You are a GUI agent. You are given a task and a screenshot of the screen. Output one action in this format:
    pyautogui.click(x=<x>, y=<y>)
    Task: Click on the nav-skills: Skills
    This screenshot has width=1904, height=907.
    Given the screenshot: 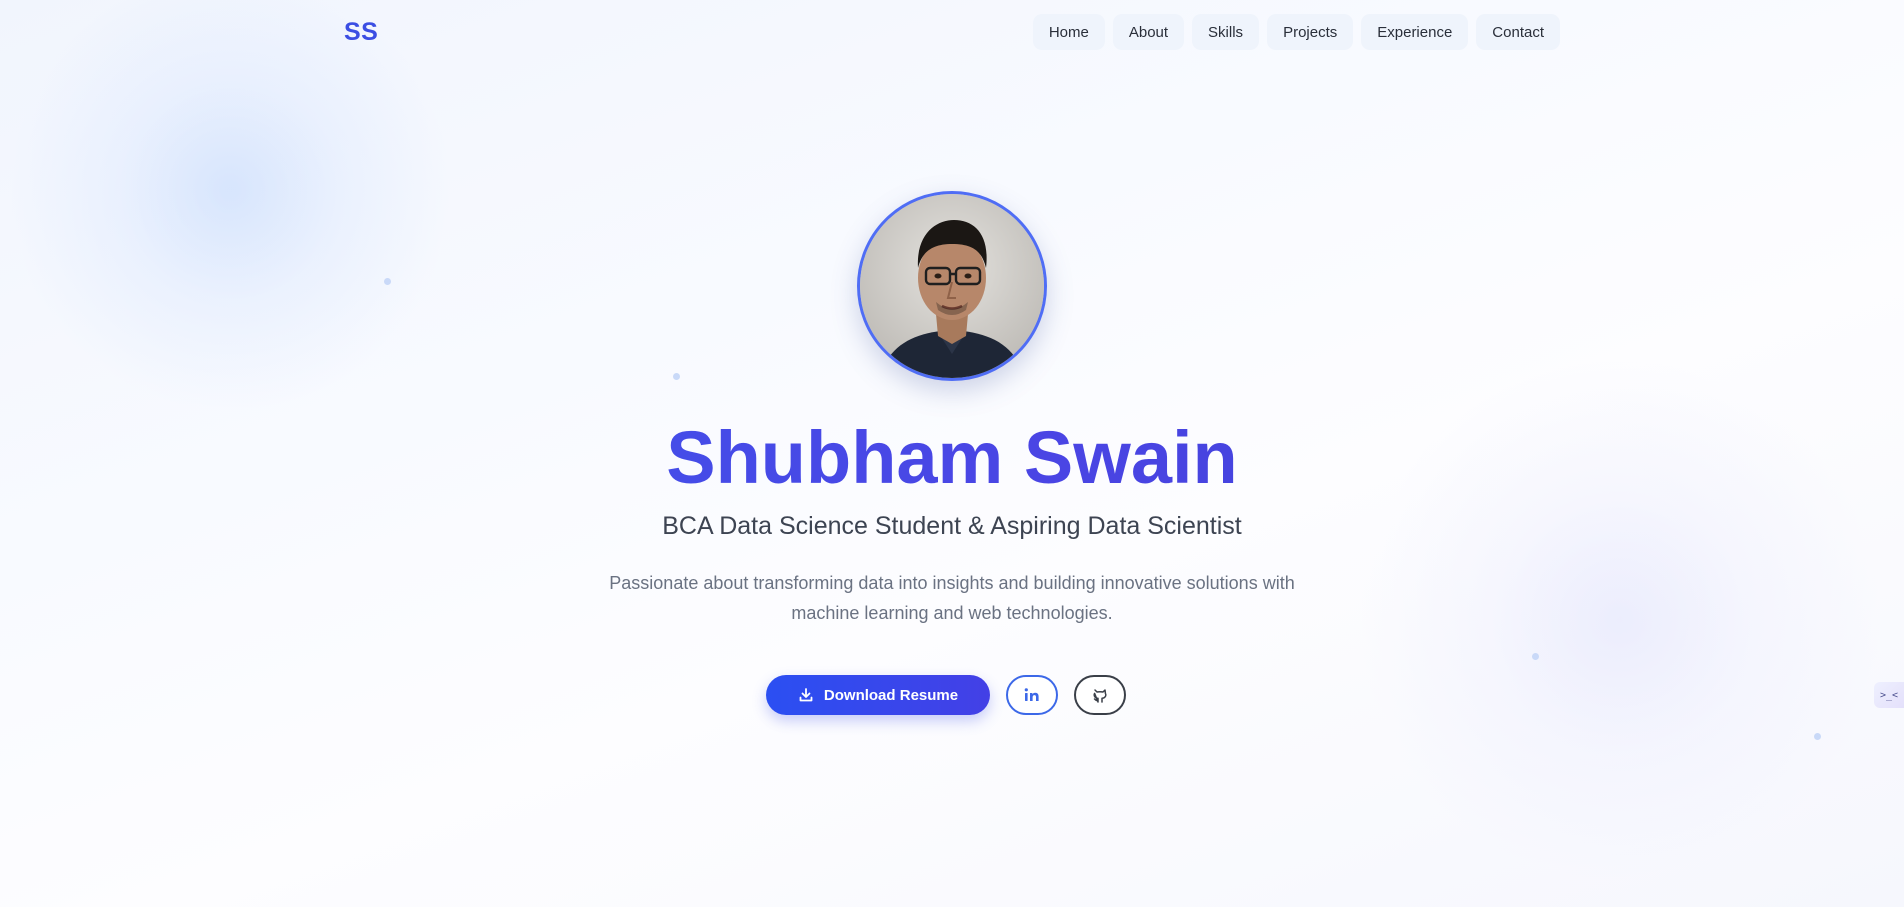 What is the action you would take?
    pyautogui.click(x=1226, y=32)
    